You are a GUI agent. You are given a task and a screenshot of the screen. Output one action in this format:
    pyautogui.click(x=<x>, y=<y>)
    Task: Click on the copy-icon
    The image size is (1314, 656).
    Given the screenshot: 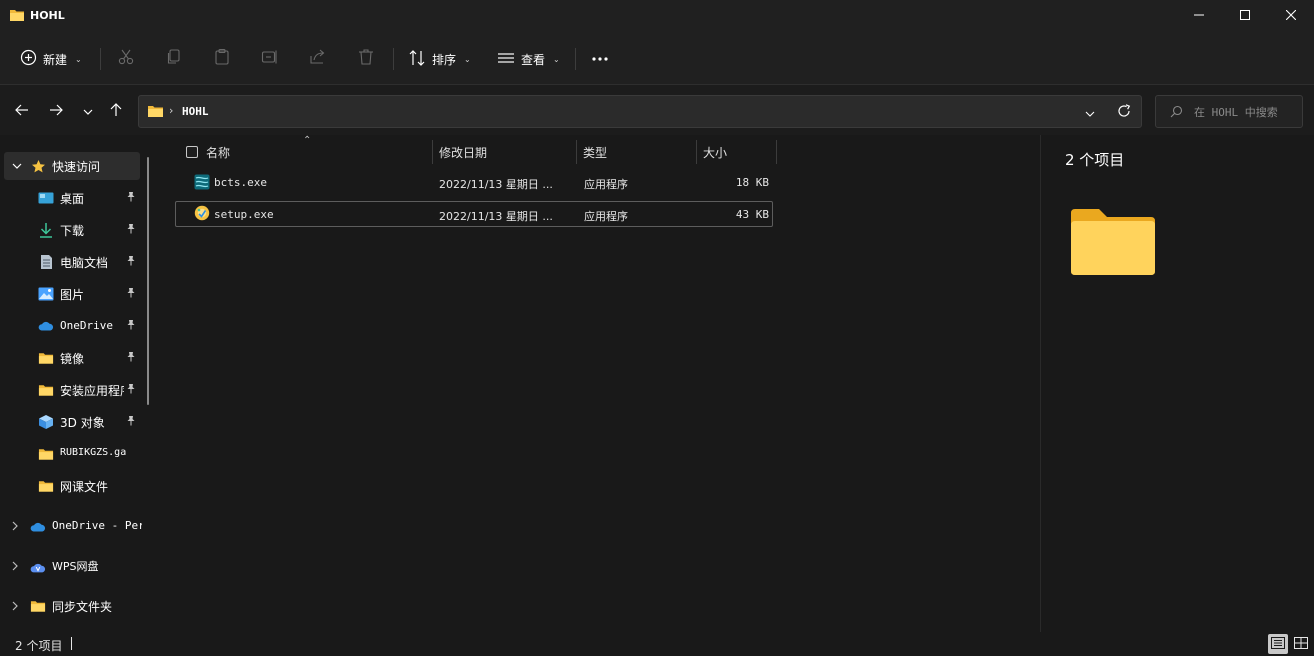 What is the action you would take?
    pyautogui.click(x=174, y=58)
    